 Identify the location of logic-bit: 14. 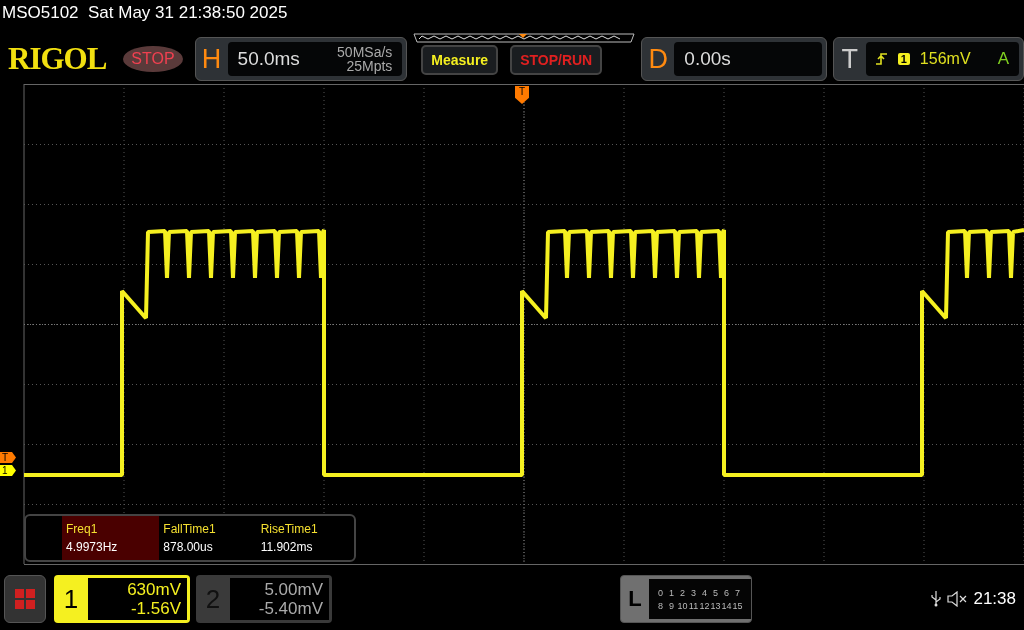
(726, 605).